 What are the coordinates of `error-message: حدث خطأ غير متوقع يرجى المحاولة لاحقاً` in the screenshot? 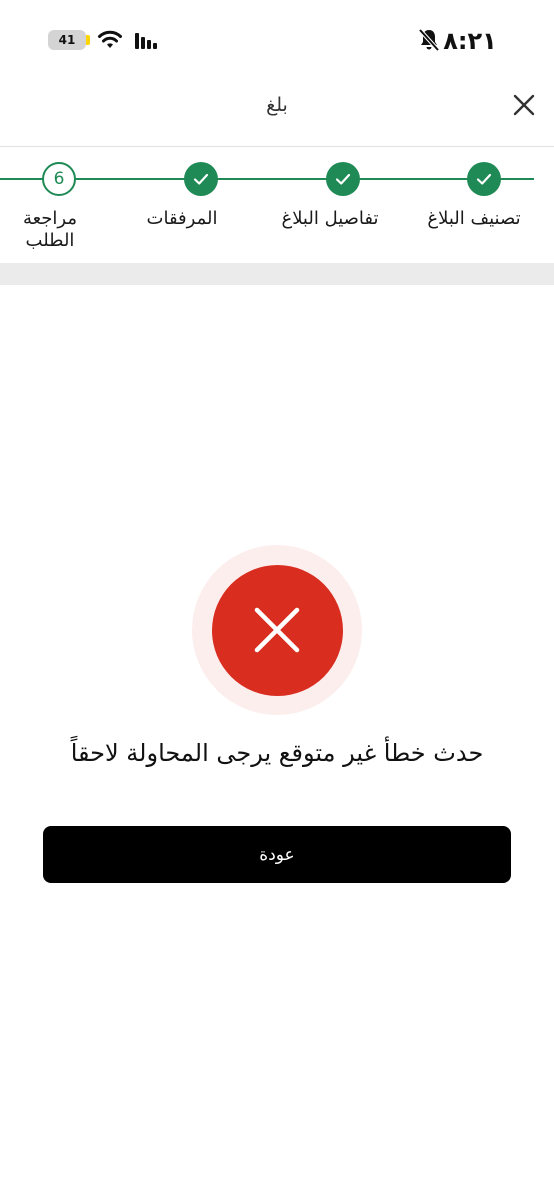 It's located at (277, 753).